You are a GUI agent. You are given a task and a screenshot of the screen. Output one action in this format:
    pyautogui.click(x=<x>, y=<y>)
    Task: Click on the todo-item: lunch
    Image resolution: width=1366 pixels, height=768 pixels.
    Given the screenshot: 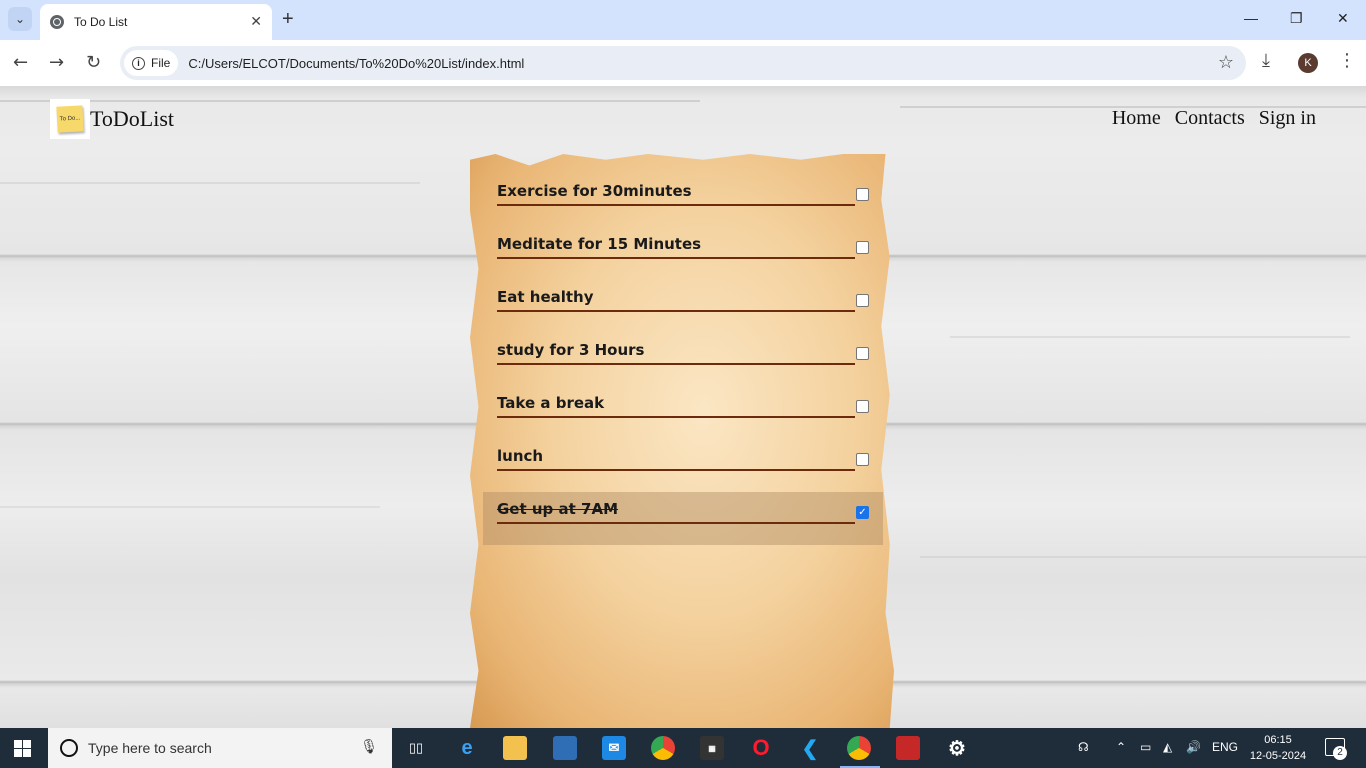 What is the action you would take?
    pyautogui.click(x=683, y=465)
    